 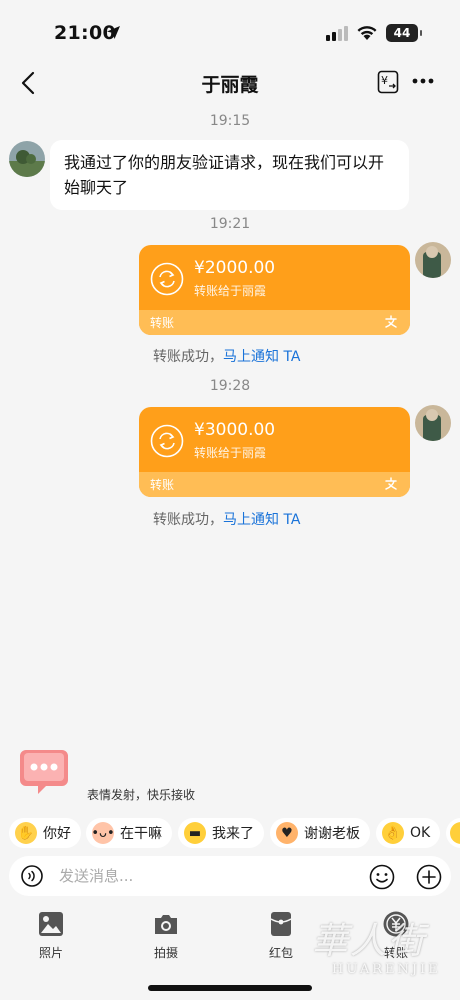 What do you see at coordinates (429, 877) in the screenshot?
I see `plus-icon` at bounding box center [429, 877].